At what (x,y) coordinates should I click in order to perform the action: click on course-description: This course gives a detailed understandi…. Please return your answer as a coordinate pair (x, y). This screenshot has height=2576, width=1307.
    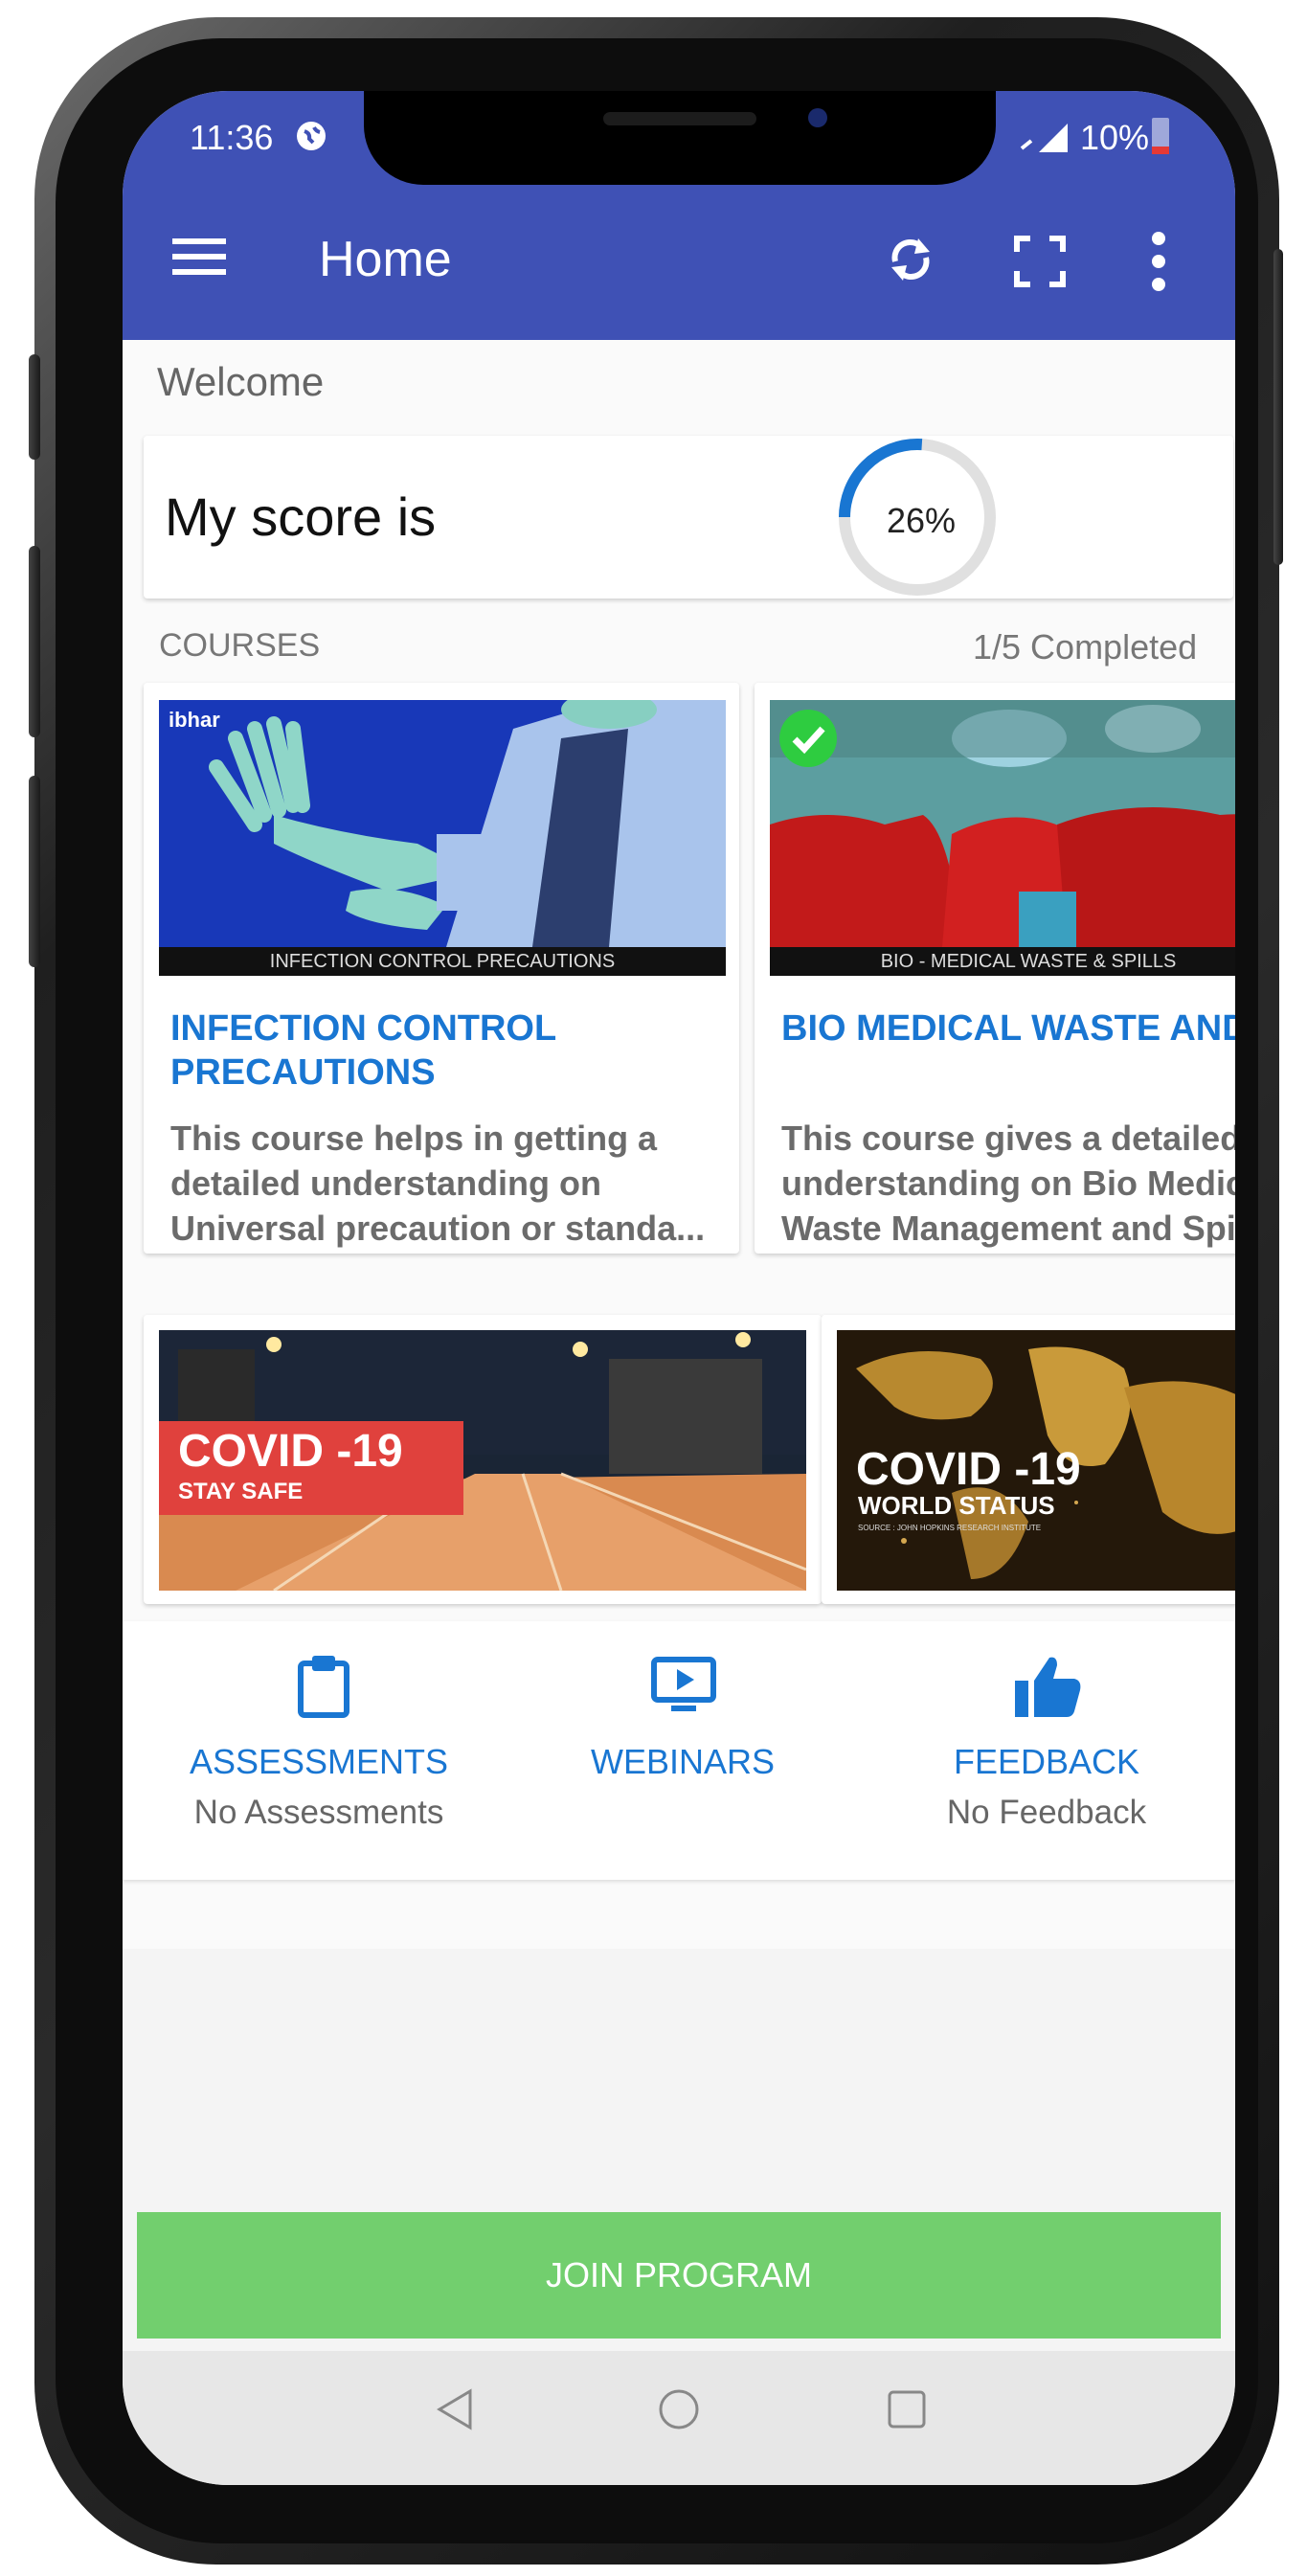
    Looking at the image, I should click on (1008, 1183).